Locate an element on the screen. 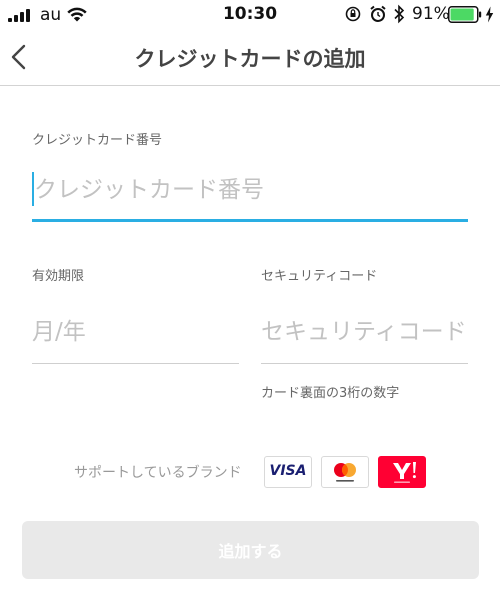  back-button is located at coordinates (20, 57).